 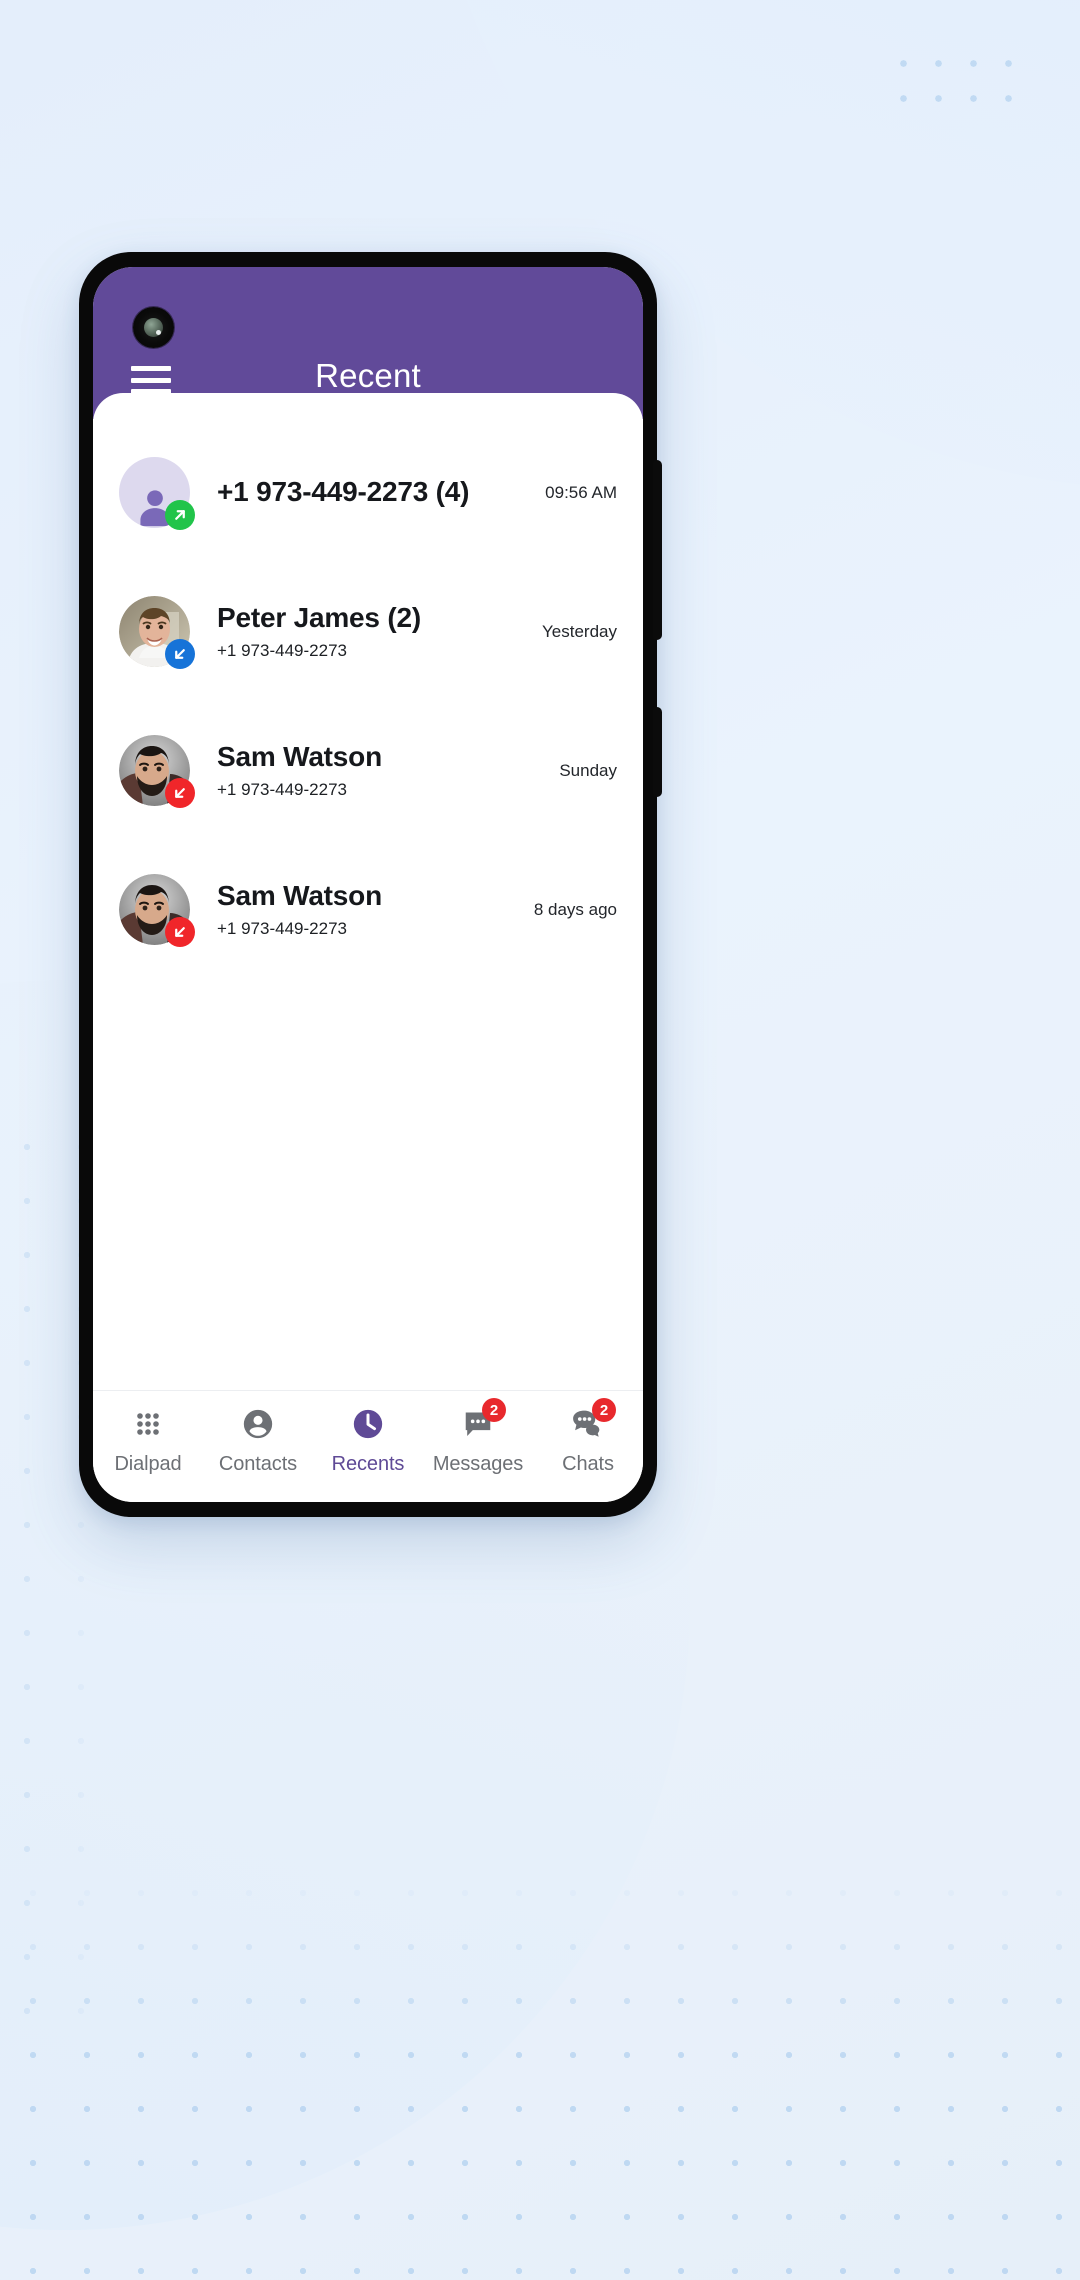 I want to click on nav-item-recents: Recents, so click(x=368, y=1440).